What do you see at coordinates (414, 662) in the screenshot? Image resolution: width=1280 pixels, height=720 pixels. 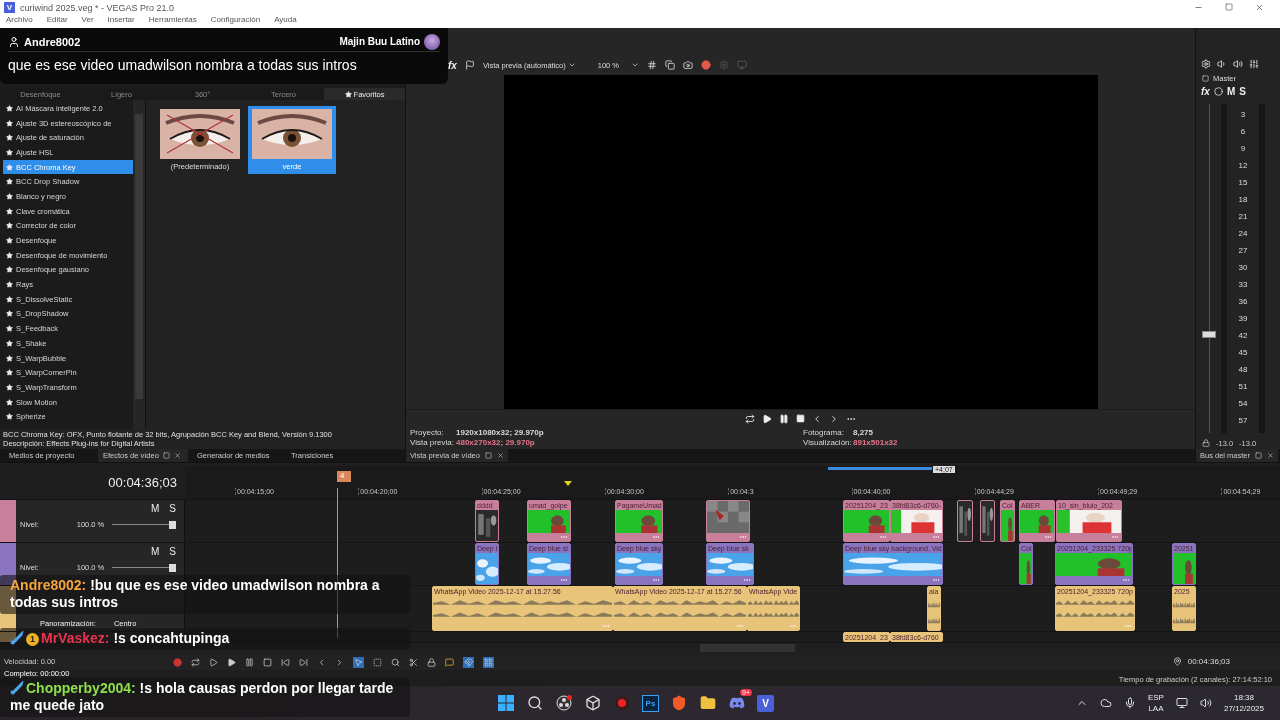 I see `split-icon` at bounding box center [414, 662].